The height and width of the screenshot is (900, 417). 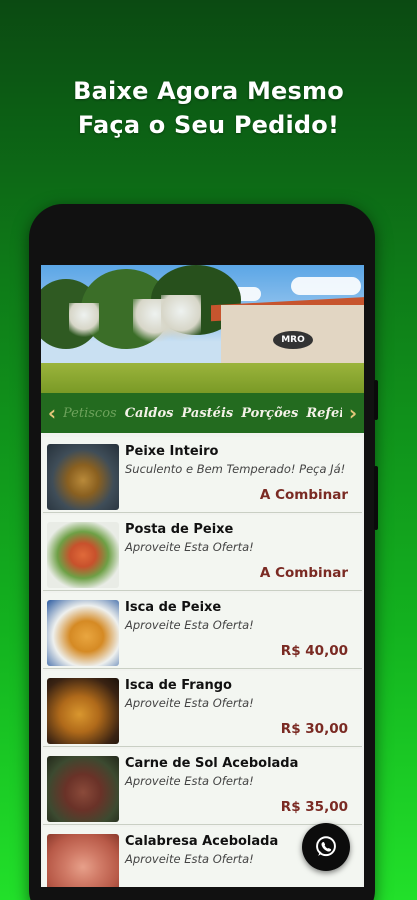 What do you see at coordinates (179, 529) in the screenshot?
I see `menu-item-name: Posta de Peixe` at bounding box center [179, 529].